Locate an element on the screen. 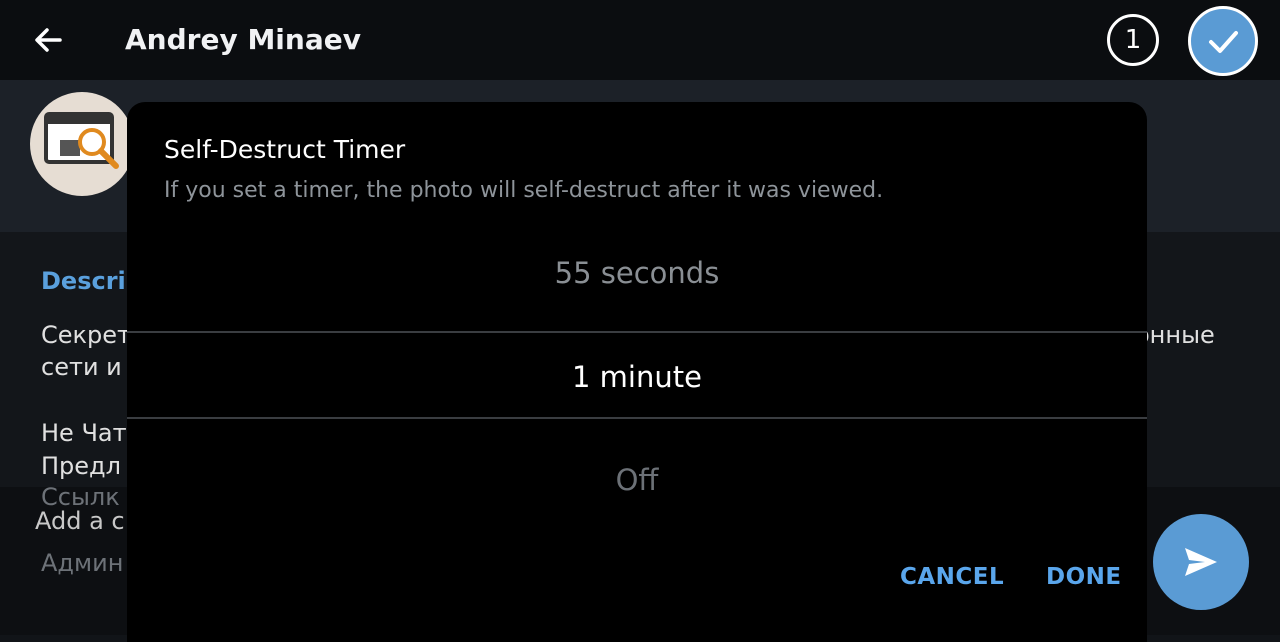  send-button is located at coordinates (1201, 562).